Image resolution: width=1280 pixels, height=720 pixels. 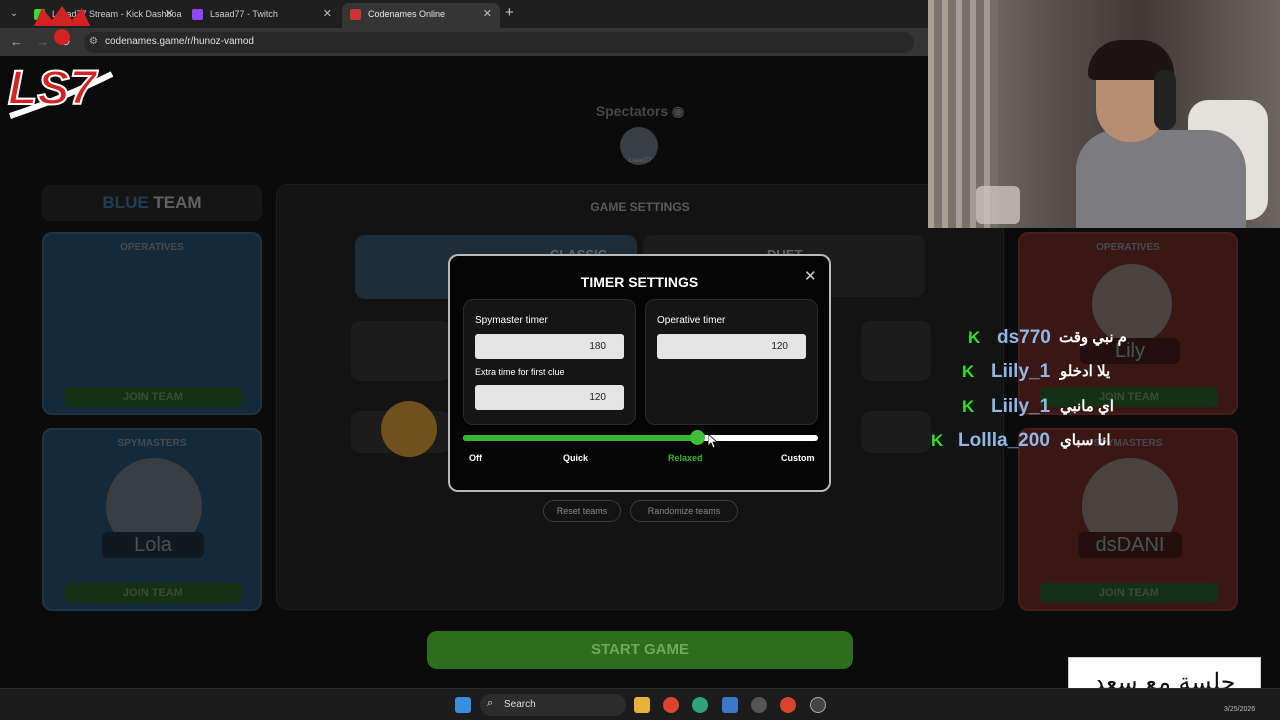 I want to click on ls7-logo: LS7, so click(x=60, y=62).